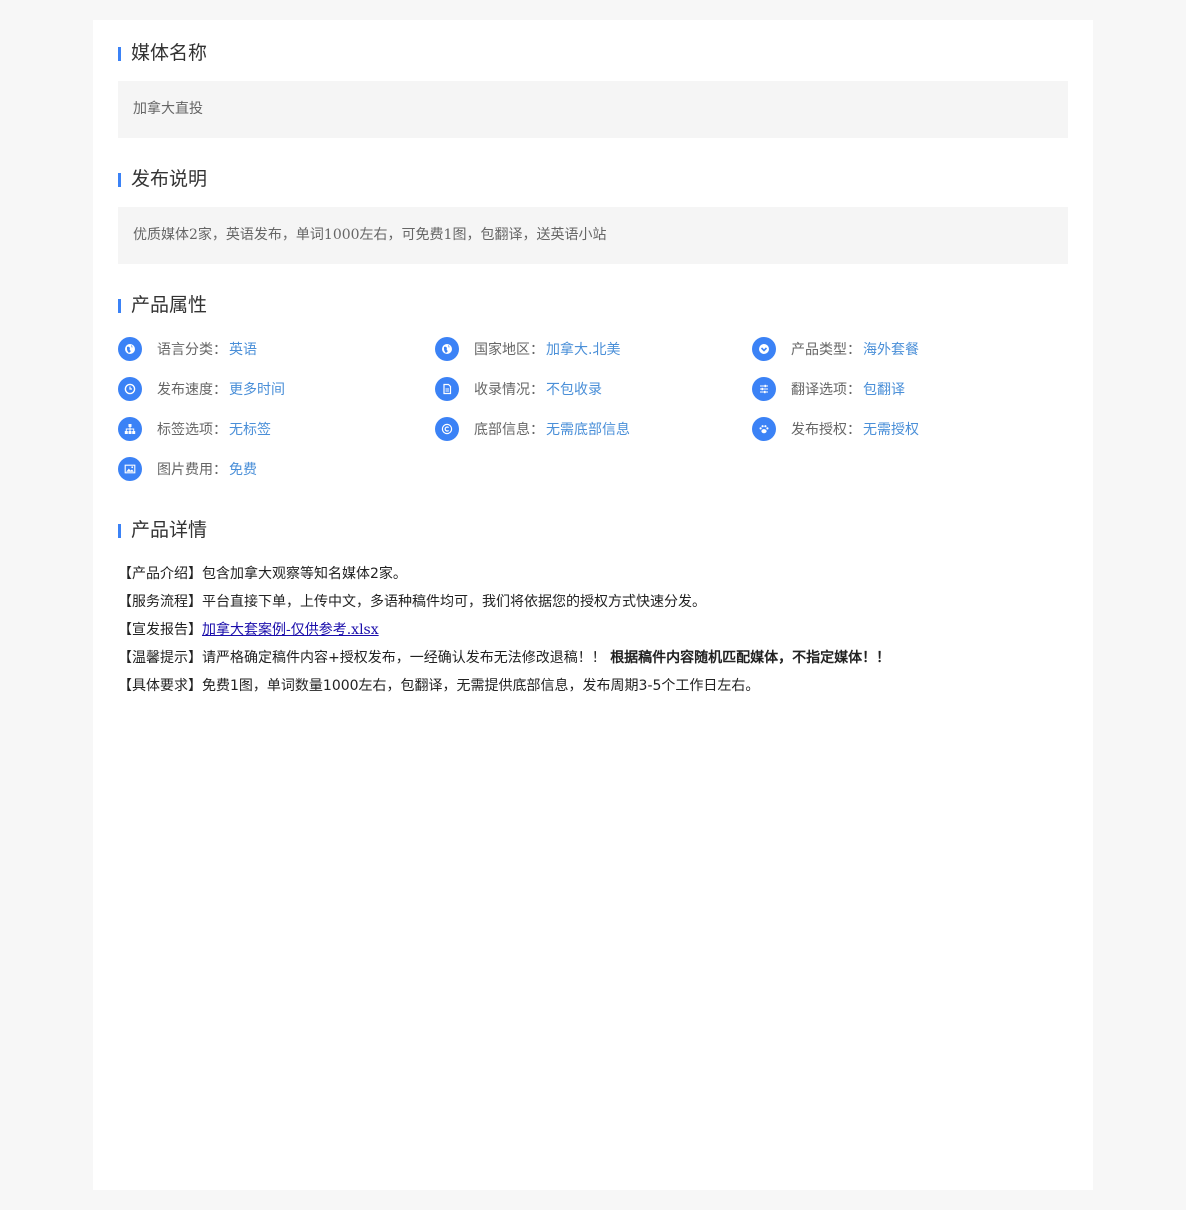 This screenshot has width=1186, height=1210. What do you see at coordinates (370, 235) in the screenshot?
I see `publish-note-text: 优质媒体2家，英语发布，单词1000左右，可免费1图，包翻译，送英语小站` at bounding box center [370, 235].